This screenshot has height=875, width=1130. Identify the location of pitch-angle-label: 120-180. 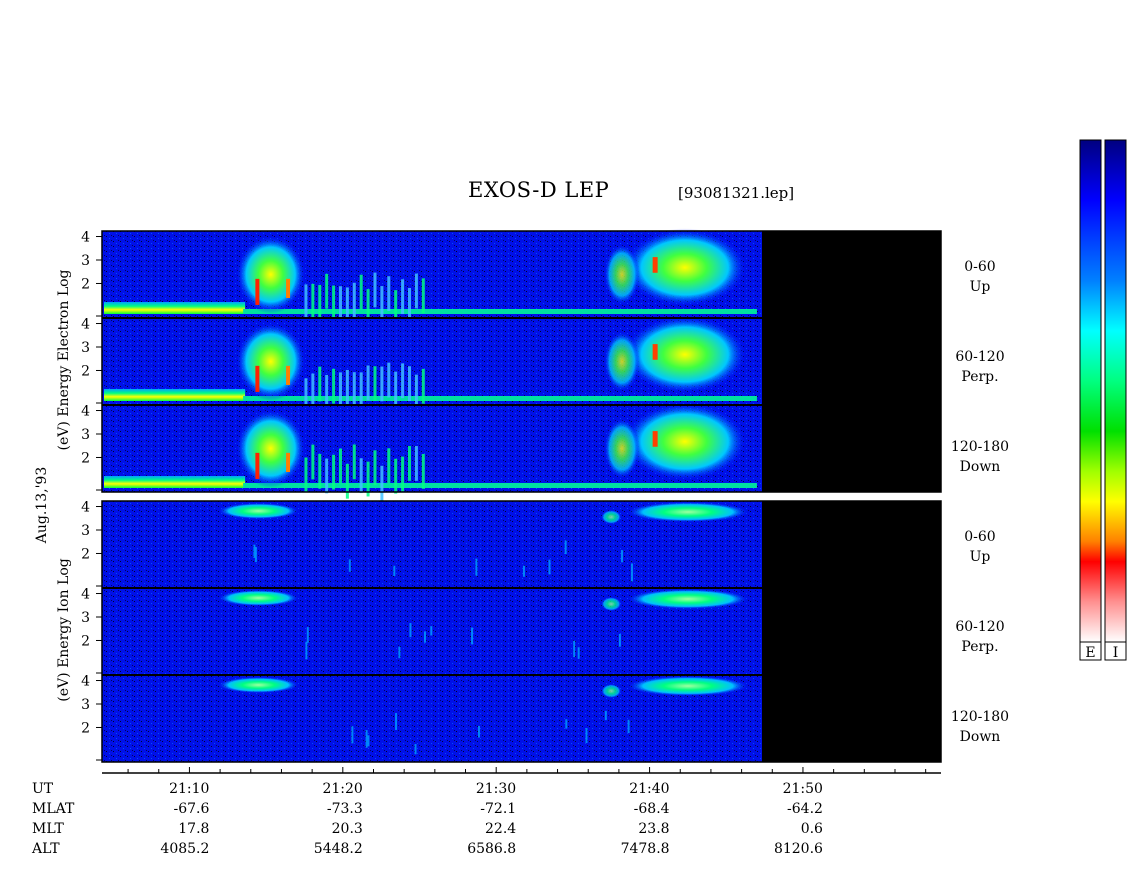
(980, 447).